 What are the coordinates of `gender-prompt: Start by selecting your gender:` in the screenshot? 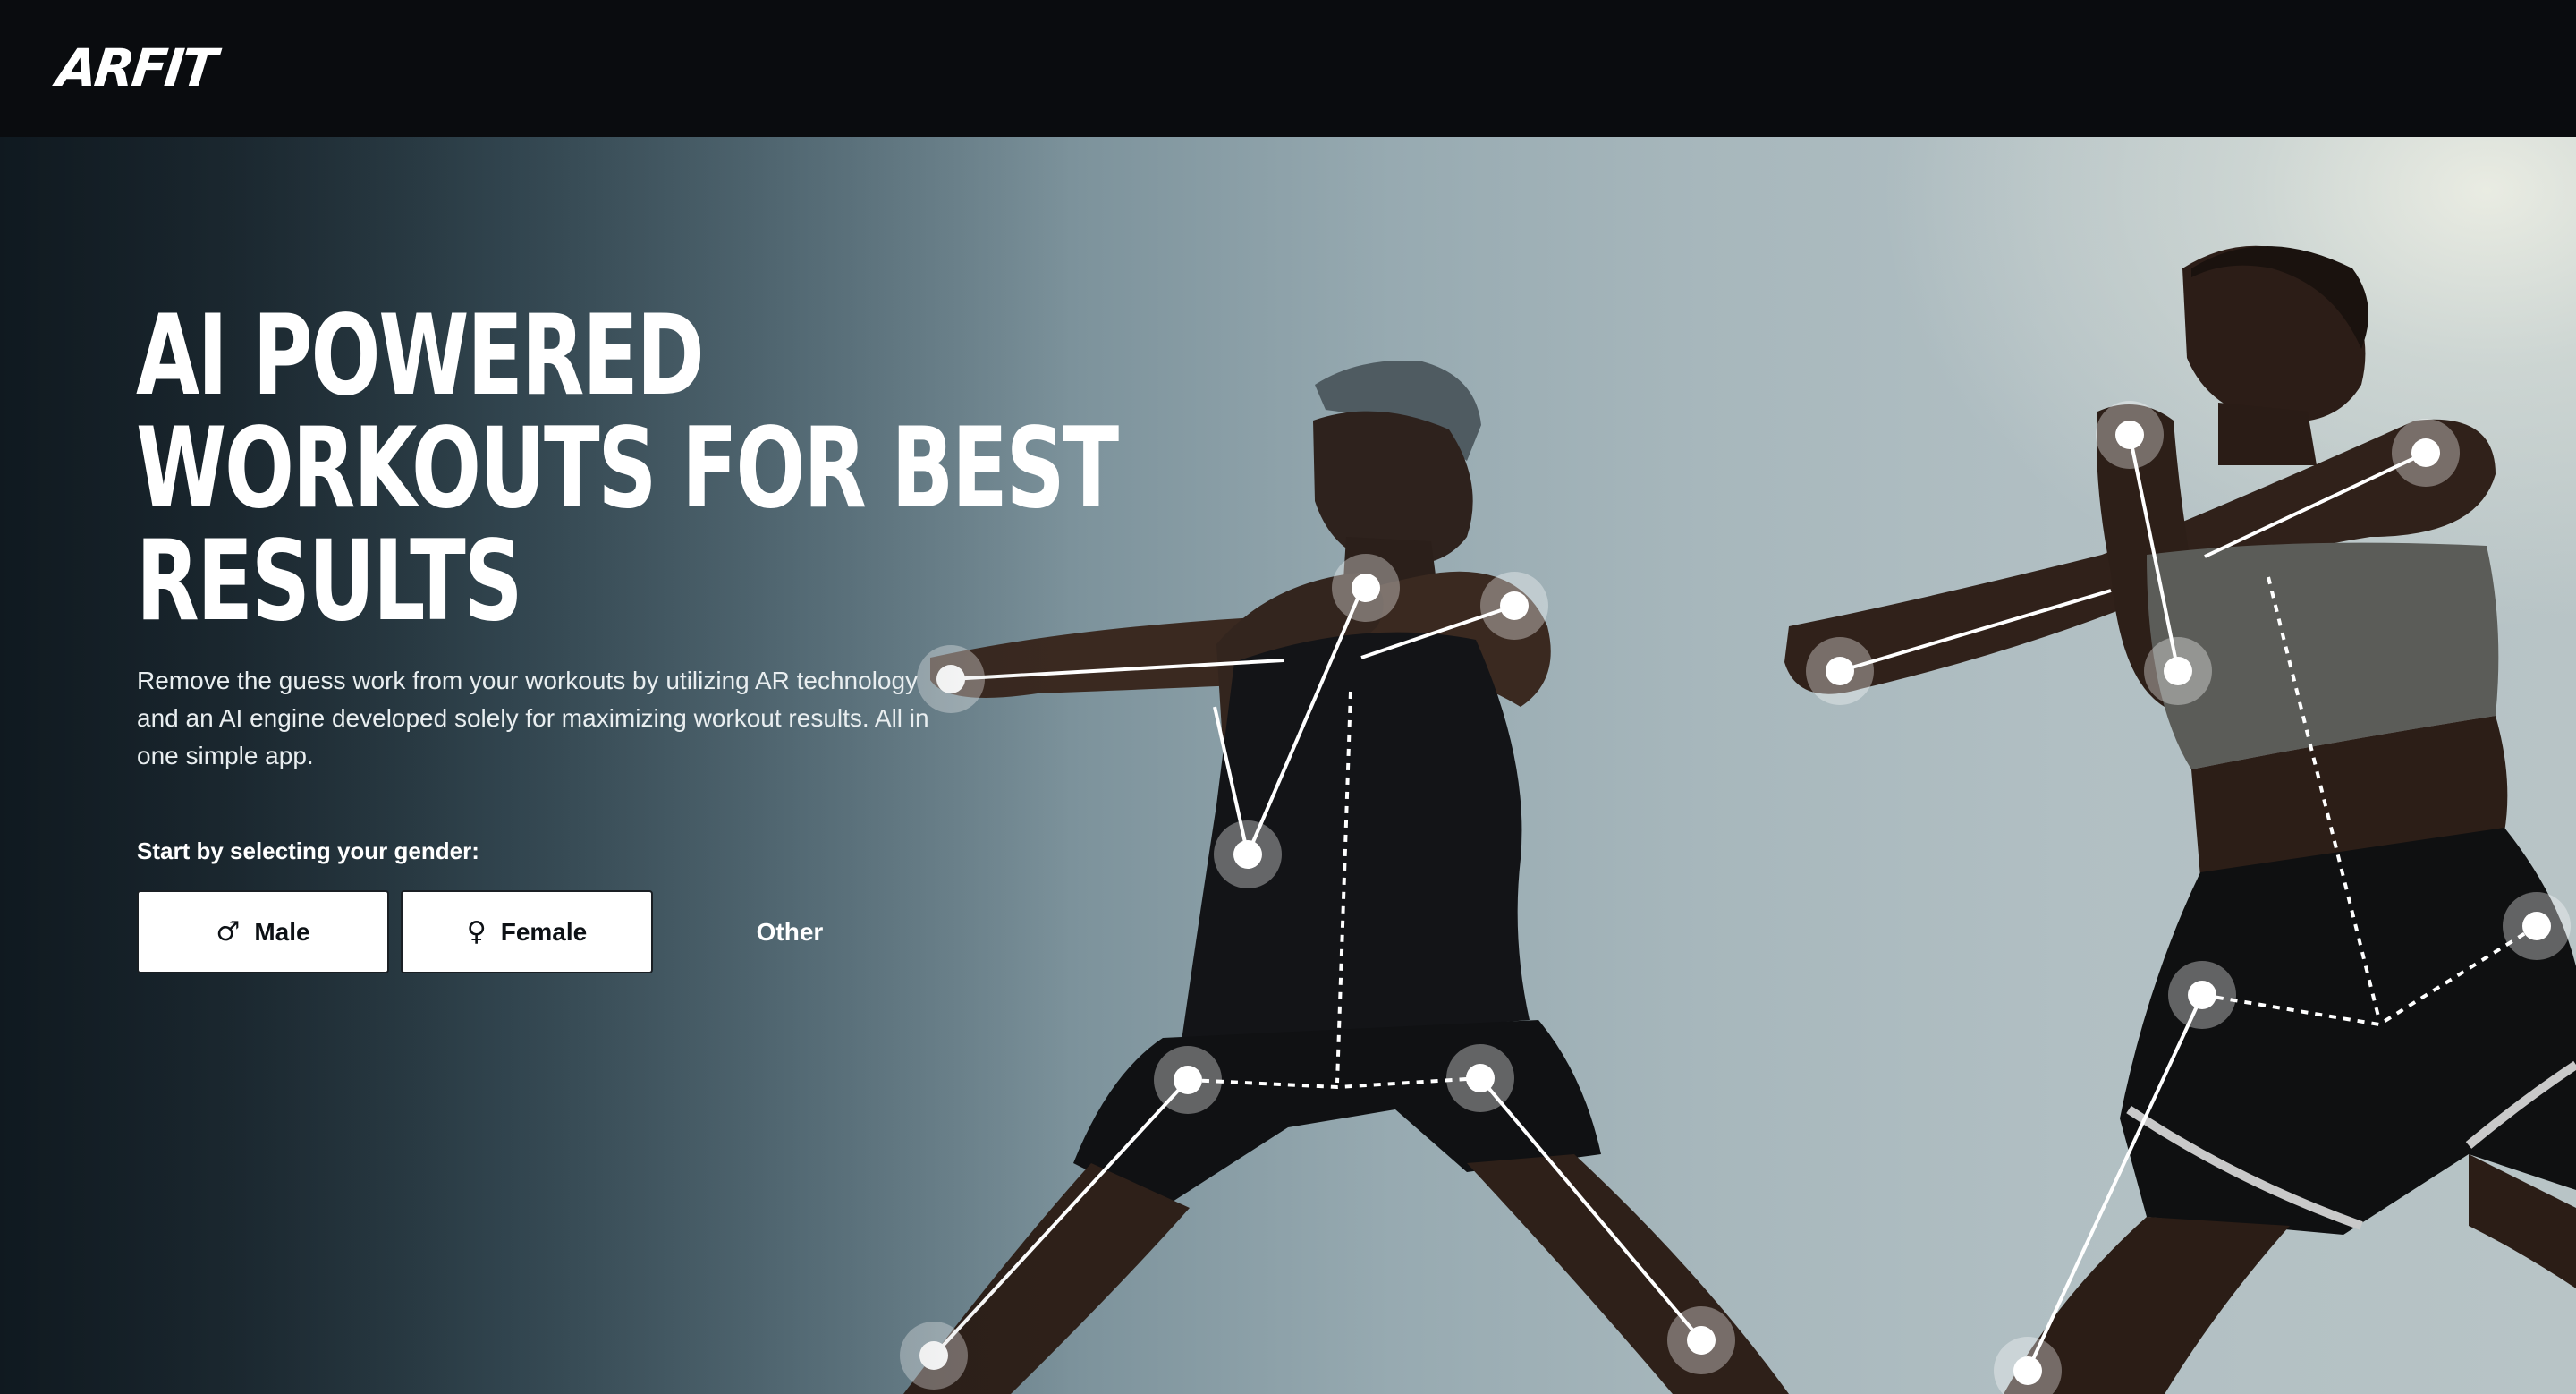 It's located at (308, 851).